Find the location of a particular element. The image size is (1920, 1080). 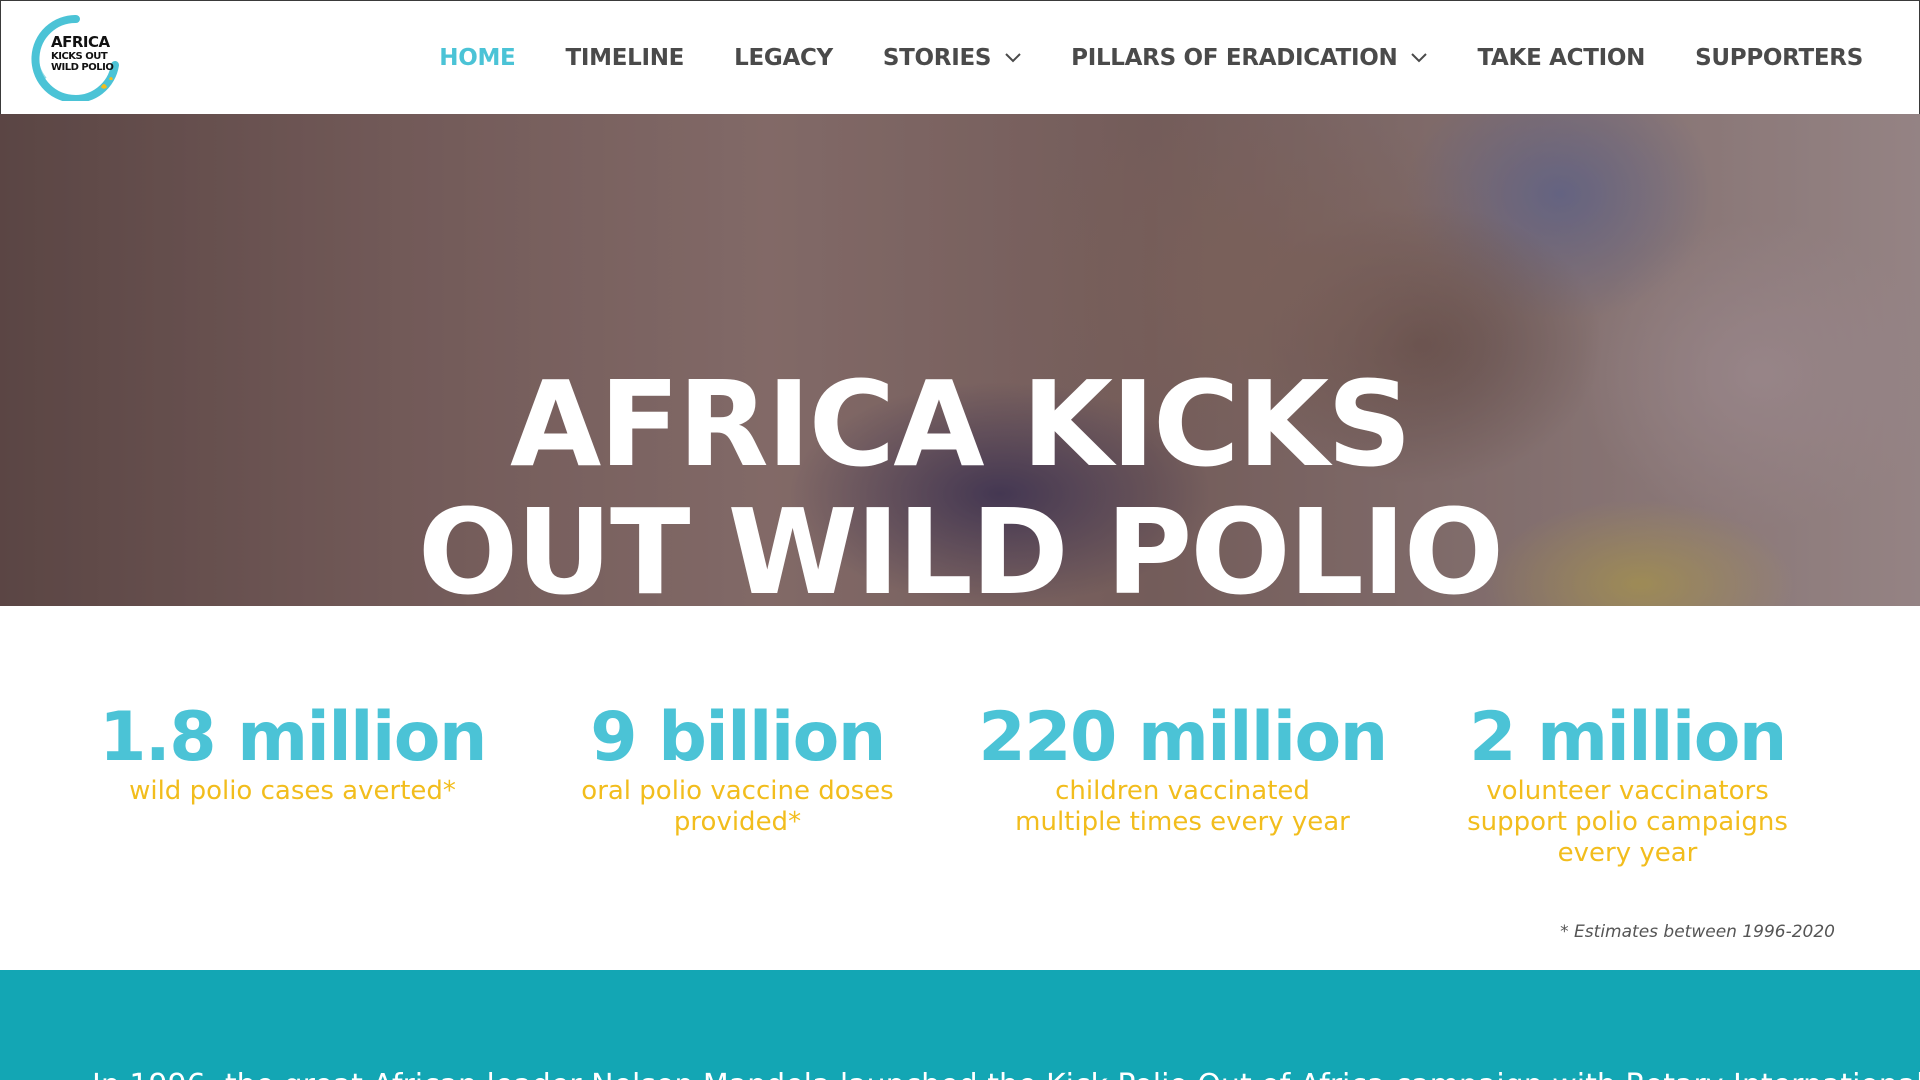

logo-line-1: AFRICA is located at coordinates (80, 42).